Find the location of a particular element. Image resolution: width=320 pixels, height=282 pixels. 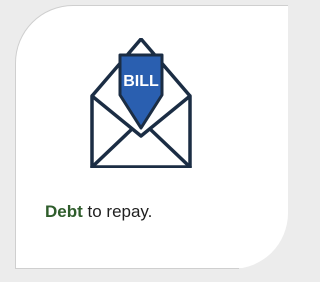

caption-emphasis: Debt is located at coordinates (64, 211).